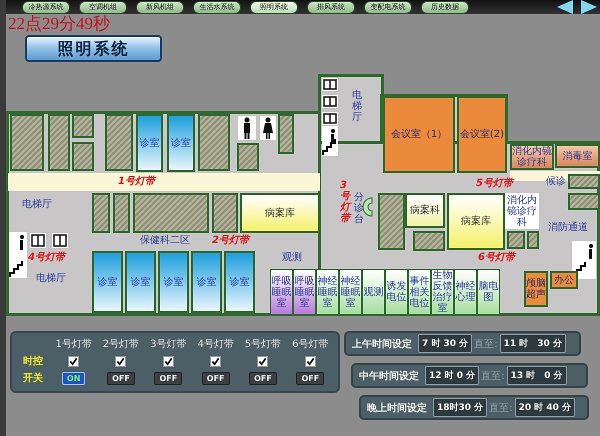 This screenshot has width=600, height=436. What do you see at coordinates (536, 375) in the screenshot?
I see `time-field: 13 时 0 分` at bounding box center [536, 375].